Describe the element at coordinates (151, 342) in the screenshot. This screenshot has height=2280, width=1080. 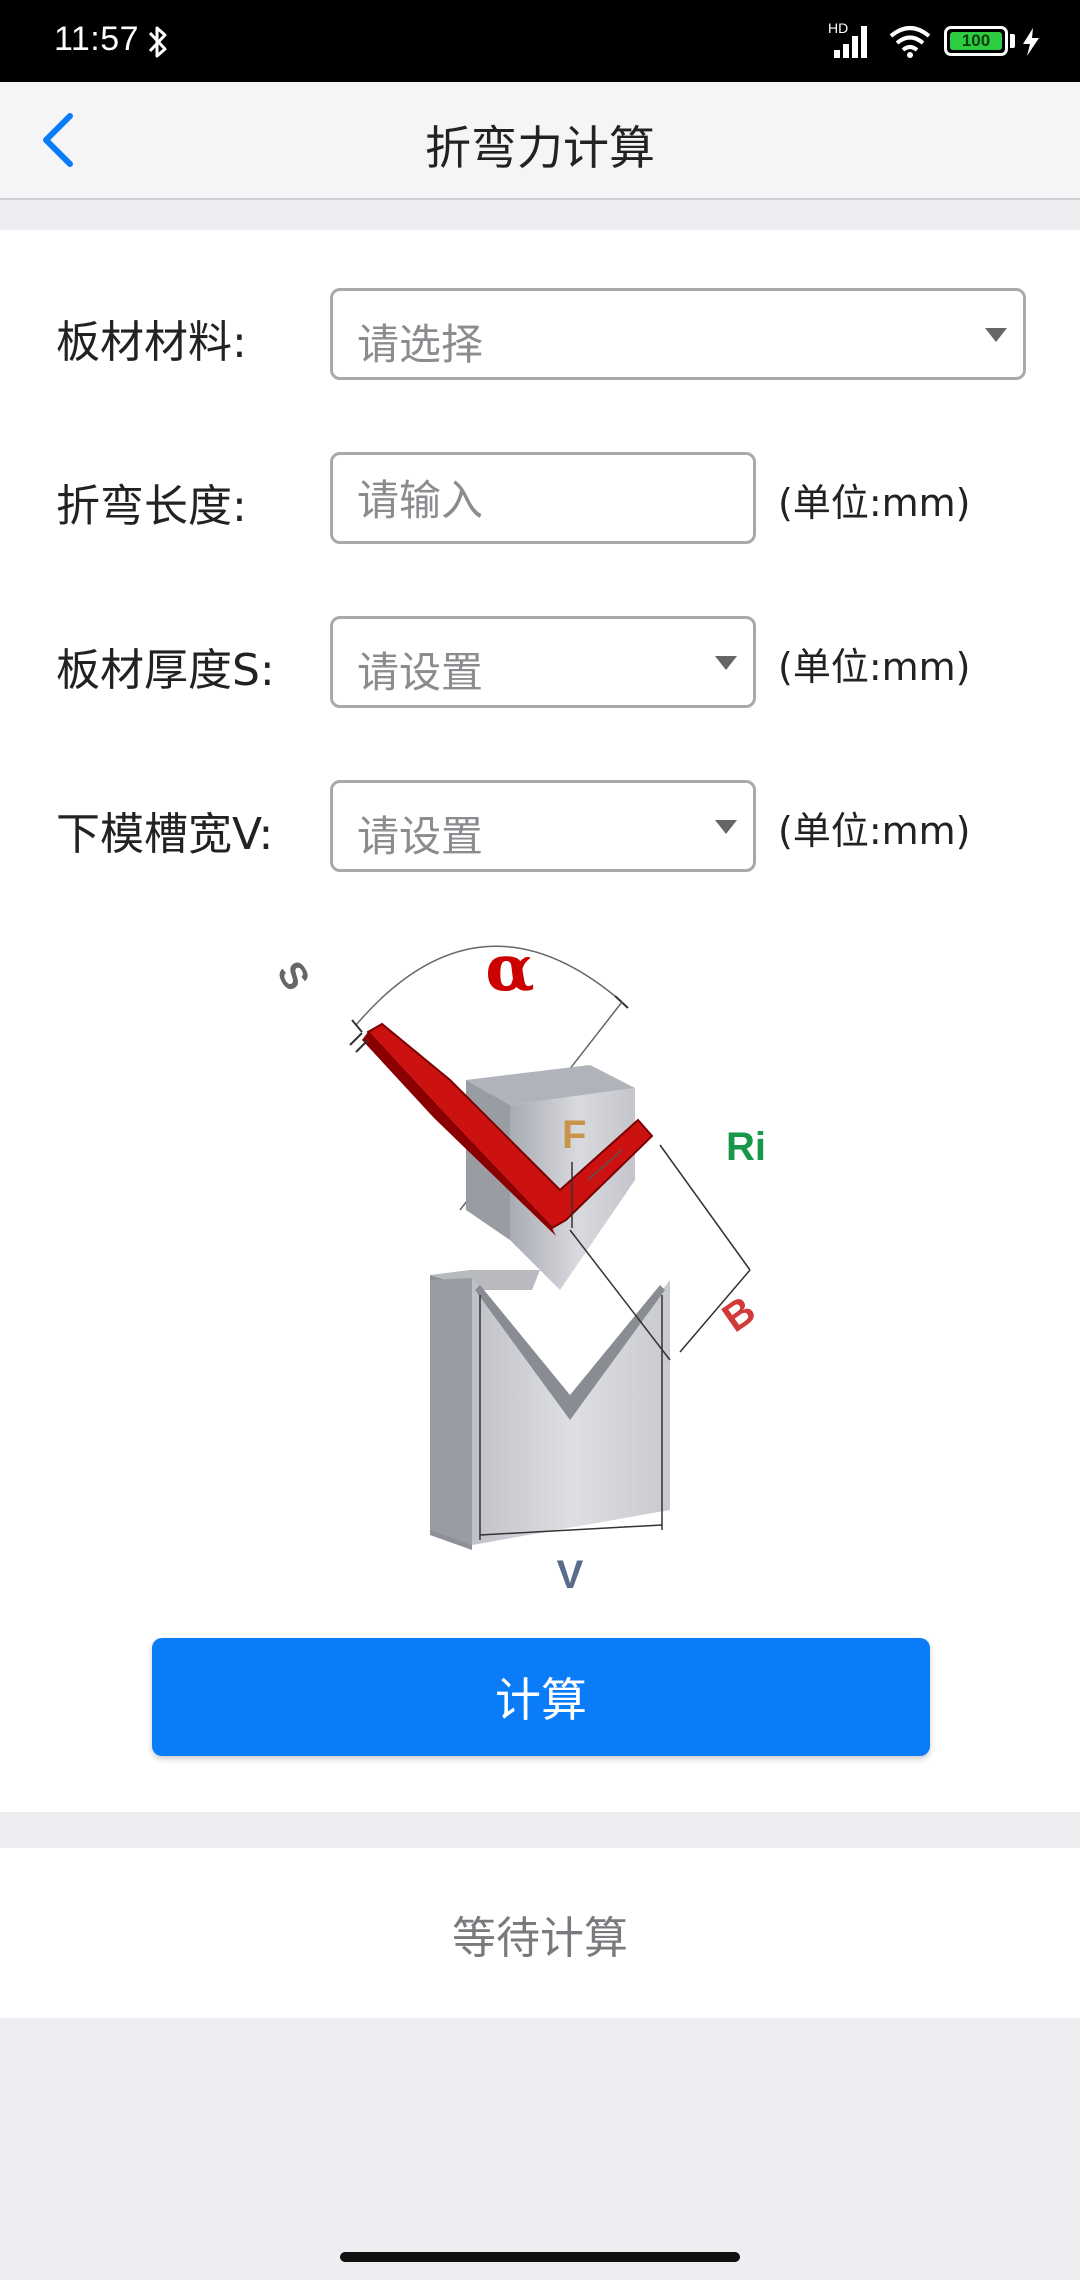
I see `material-label: 板材材料:` at that location.